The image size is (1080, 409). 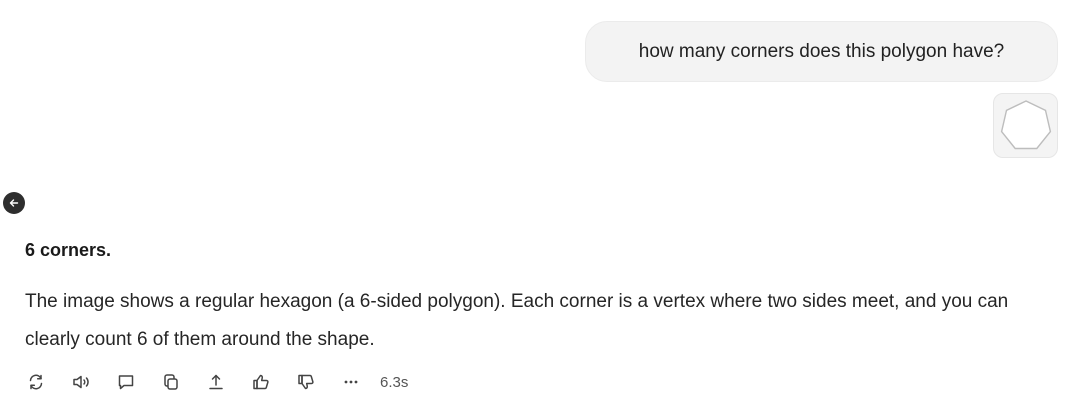 I want to click on response-toolbar: 6.3s, so click(x=215, y=382).